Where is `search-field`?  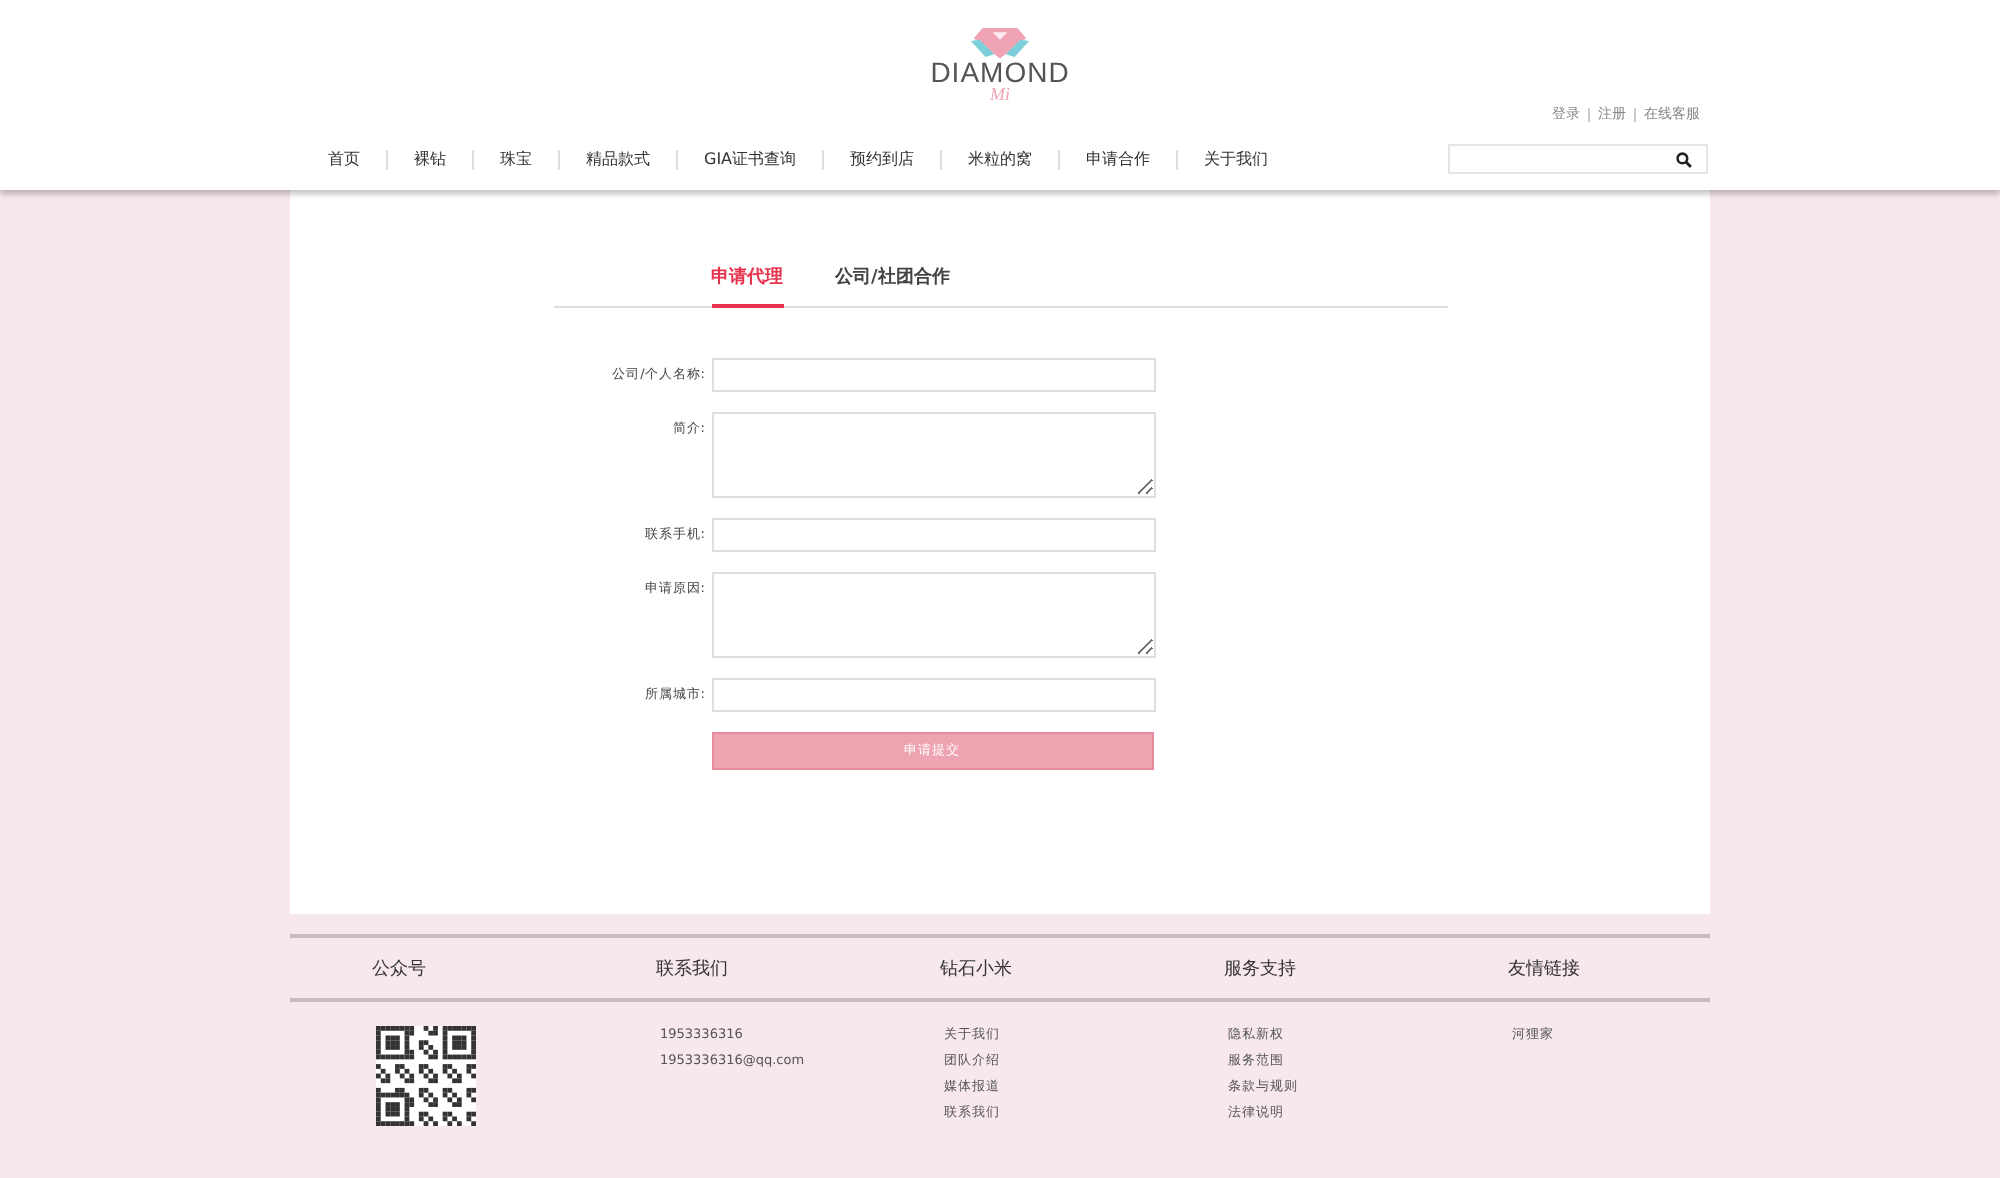
search-field is located at coordinates (1578, 159).